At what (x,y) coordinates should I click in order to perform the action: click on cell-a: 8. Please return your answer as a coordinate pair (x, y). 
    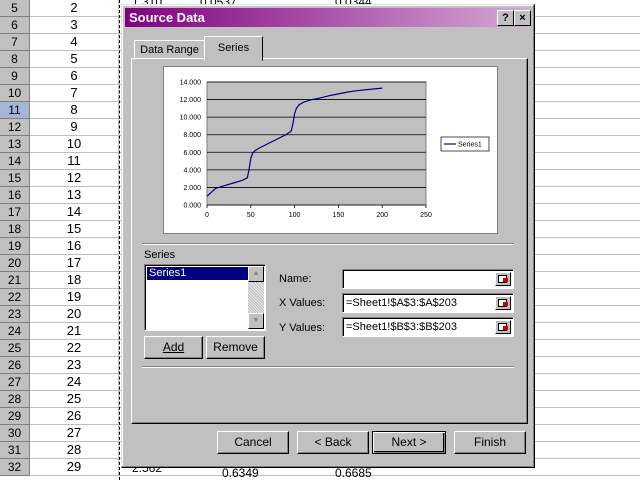
    Looking at the image, I should click on (74, 110).